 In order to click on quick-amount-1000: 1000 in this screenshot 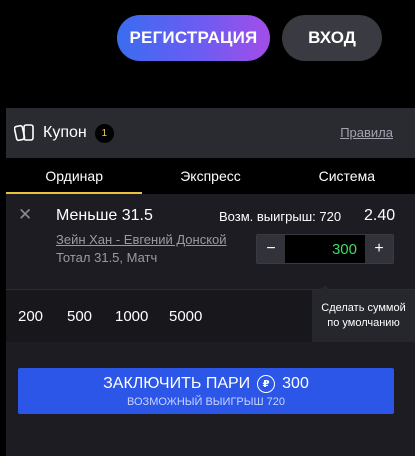, I will do `click(137, 316)`.